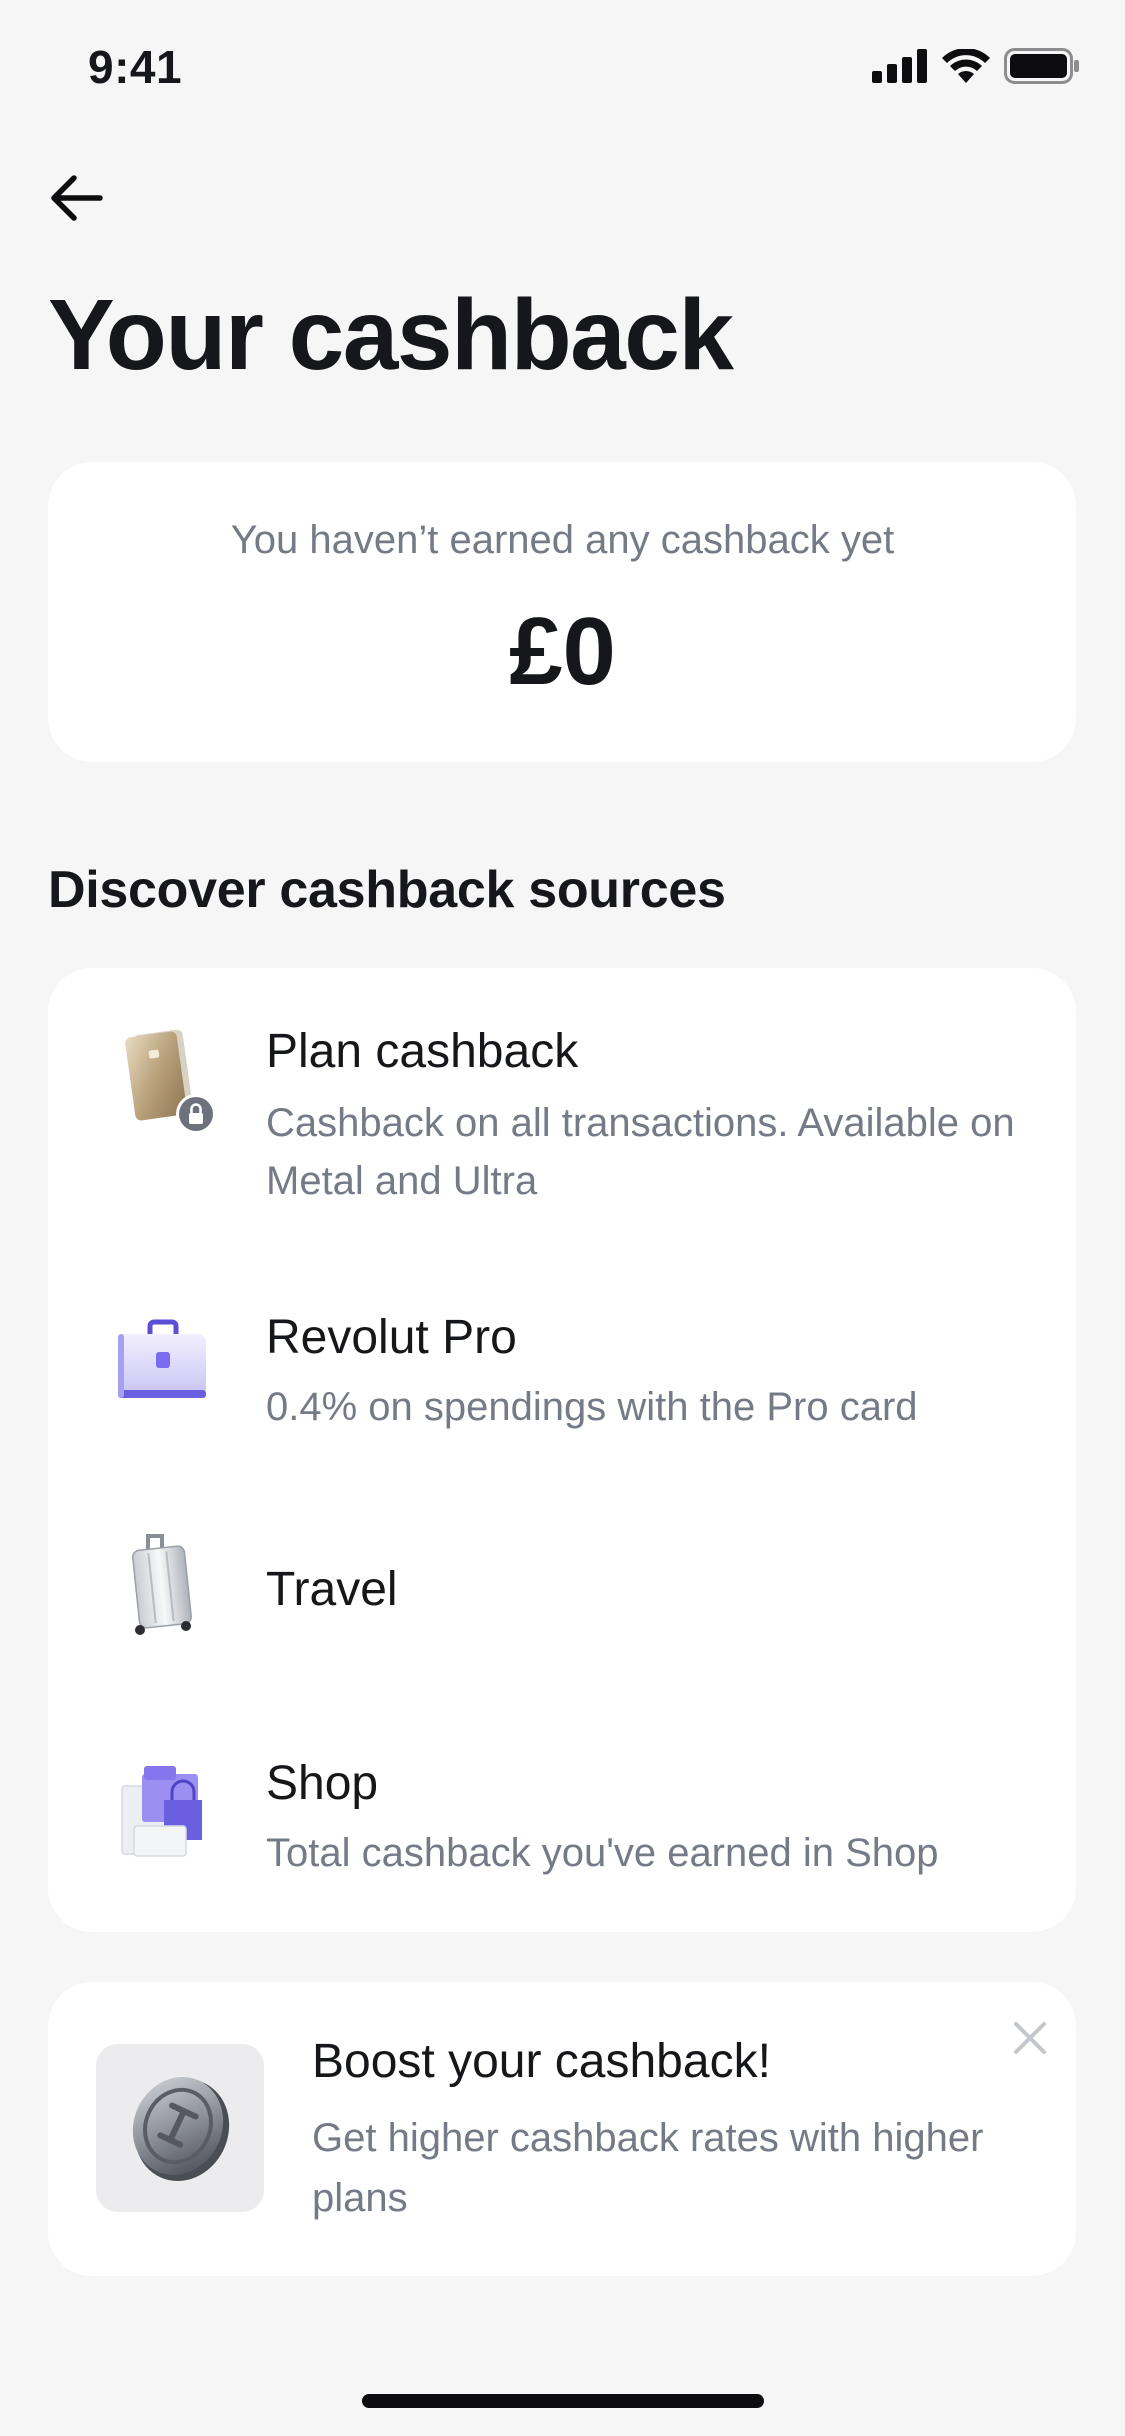 The image size is (1125, 2436). I want to click on source-title: Travel, so click(332, 1589).